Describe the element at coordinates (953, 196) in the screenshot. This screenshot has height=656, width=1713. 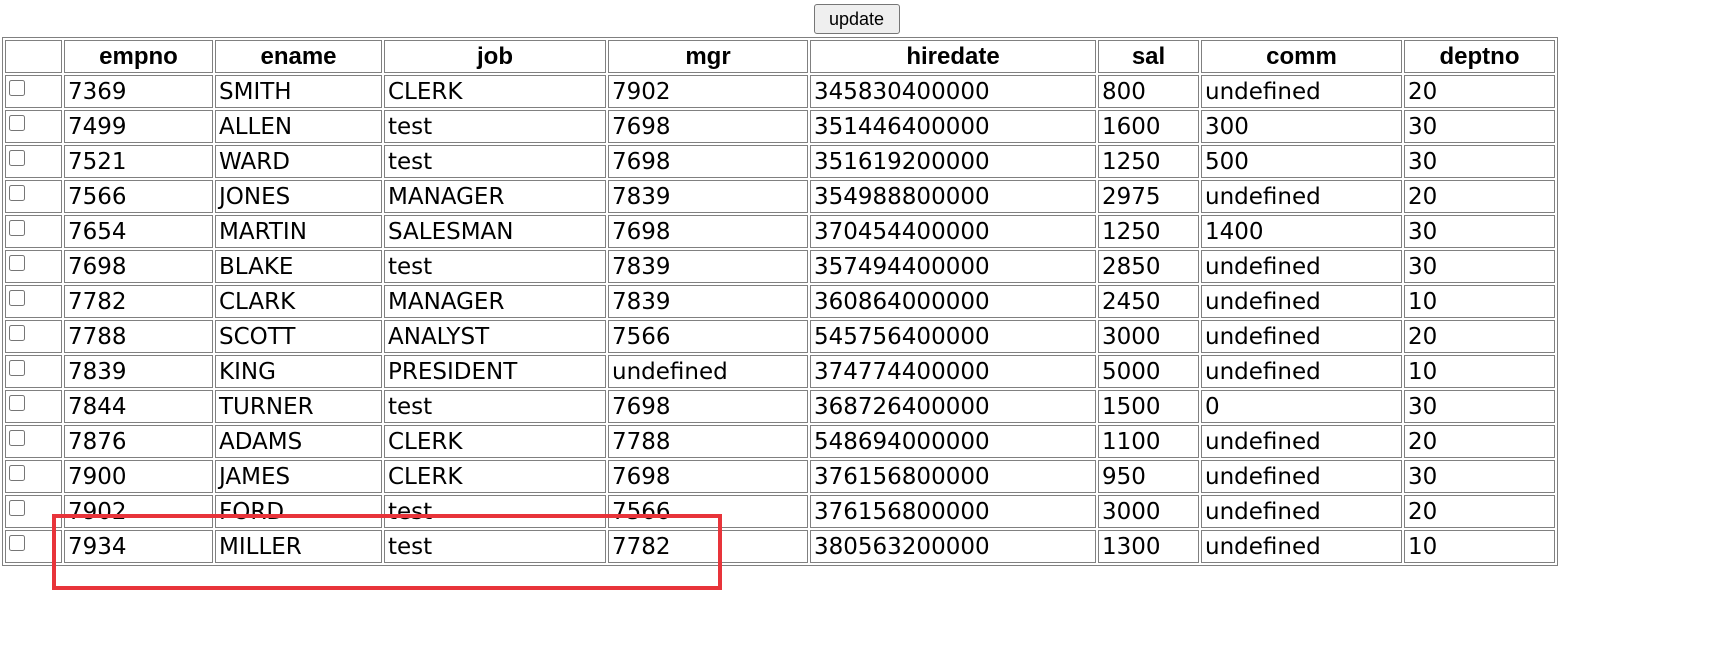
I see `cell-hiredate: 354988800000` at that location.